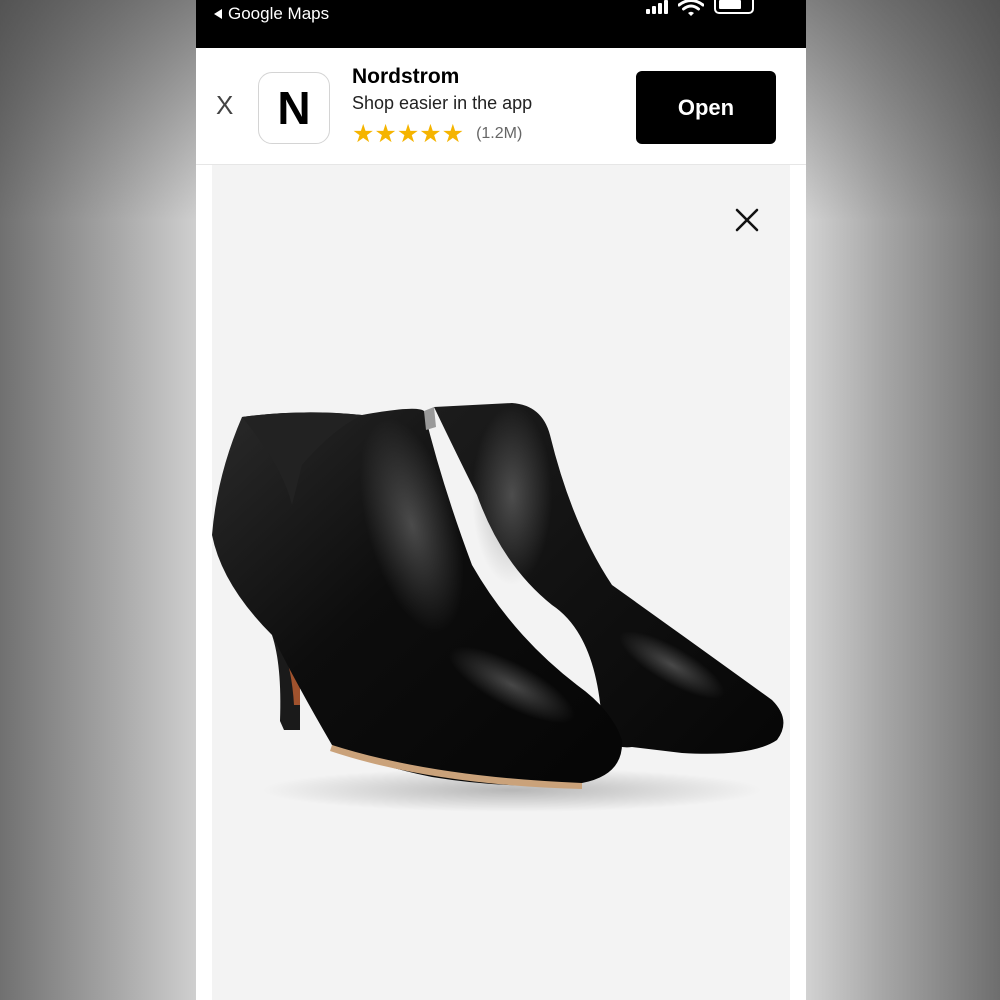  I want to click on back-to-app-link: Google Maps, so click(271, 14).